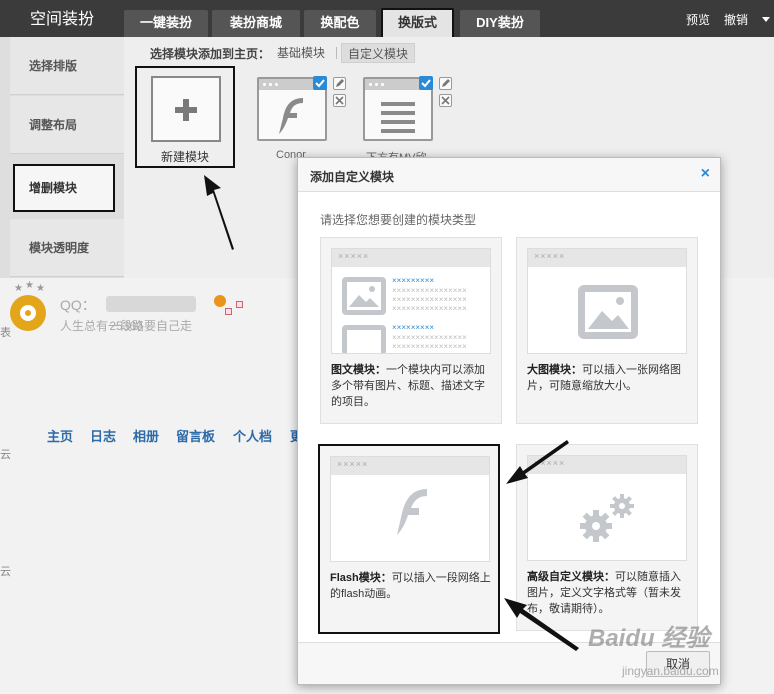 The height and width of the screenshot is (694, 774). I want to click on nav-guestbook: 留言板, so click(195, 435).